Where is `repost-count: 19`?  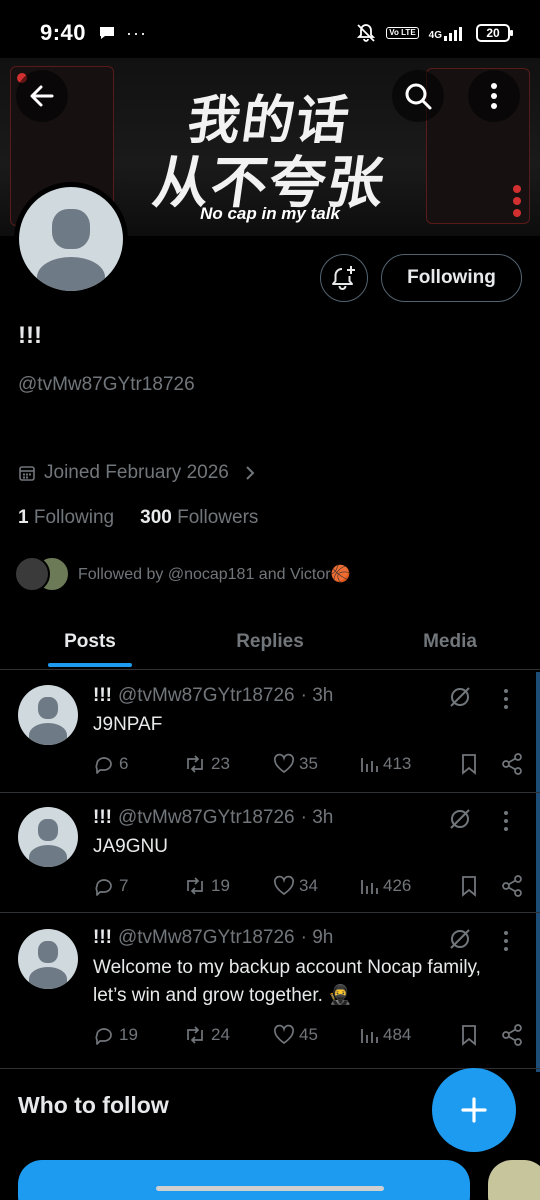 repost-count: 19 is located at coordinates (220, 885).